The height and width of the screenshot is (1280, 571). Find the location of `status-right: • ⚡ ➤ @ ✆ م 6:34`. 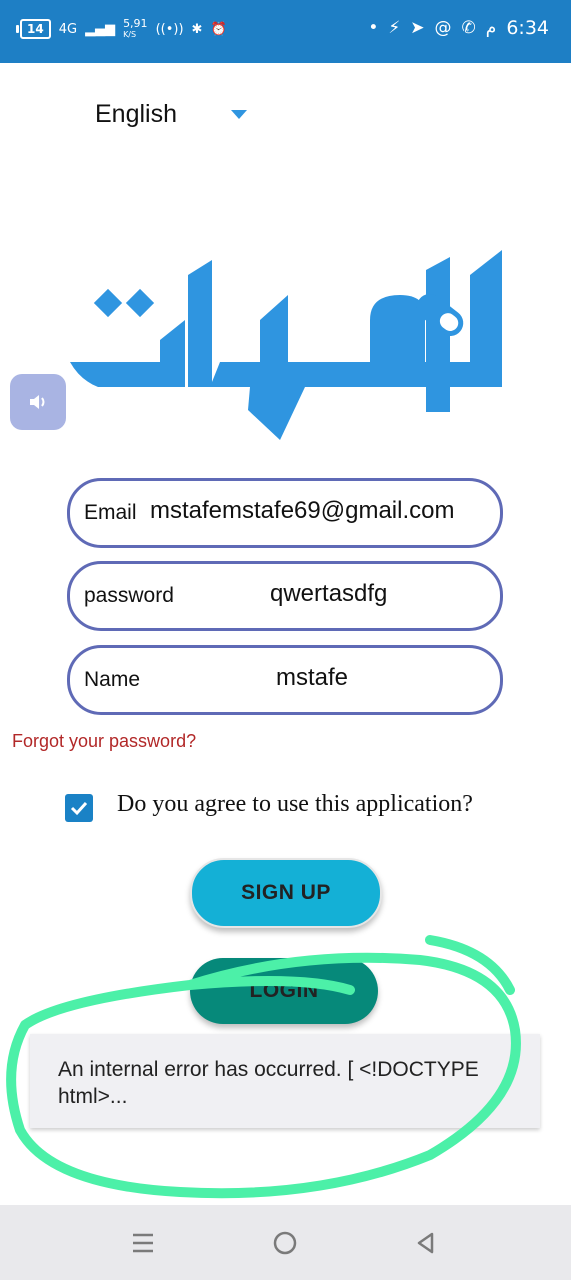

status-right: • ⚡ ➤ @ ✆ م 6:34 is located at coordinates (458, 28).